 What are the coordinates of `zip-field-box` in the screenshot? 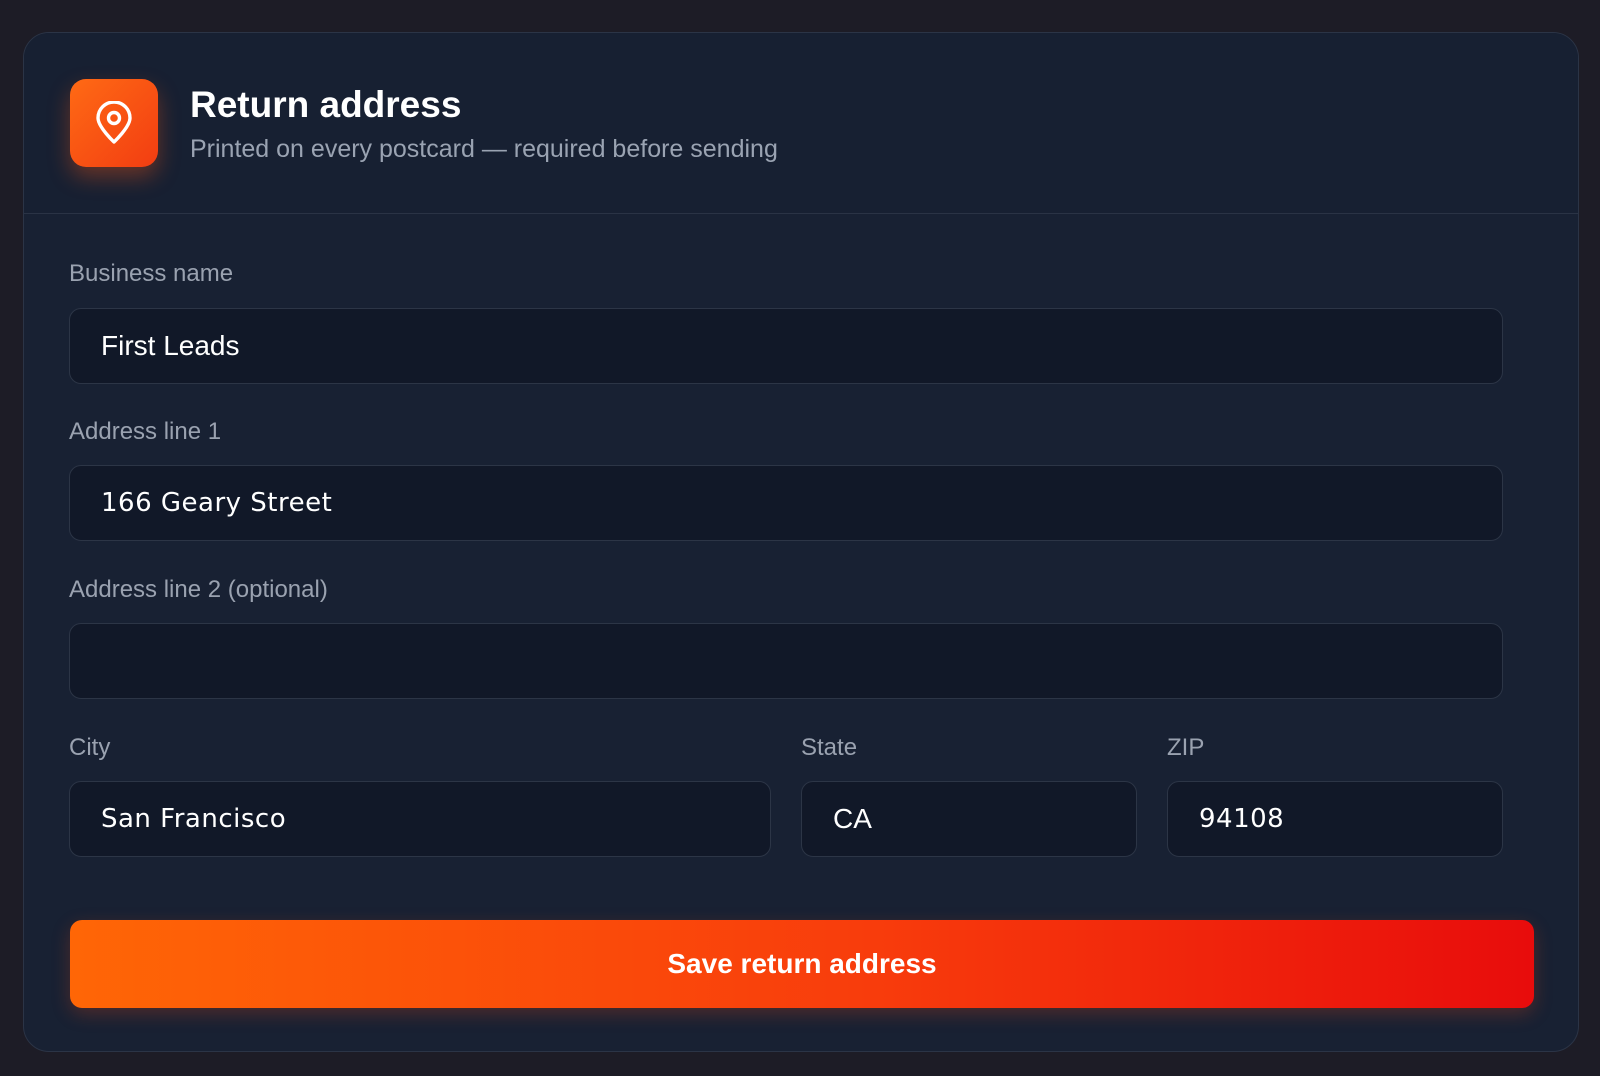 It's located at (1335, 819).